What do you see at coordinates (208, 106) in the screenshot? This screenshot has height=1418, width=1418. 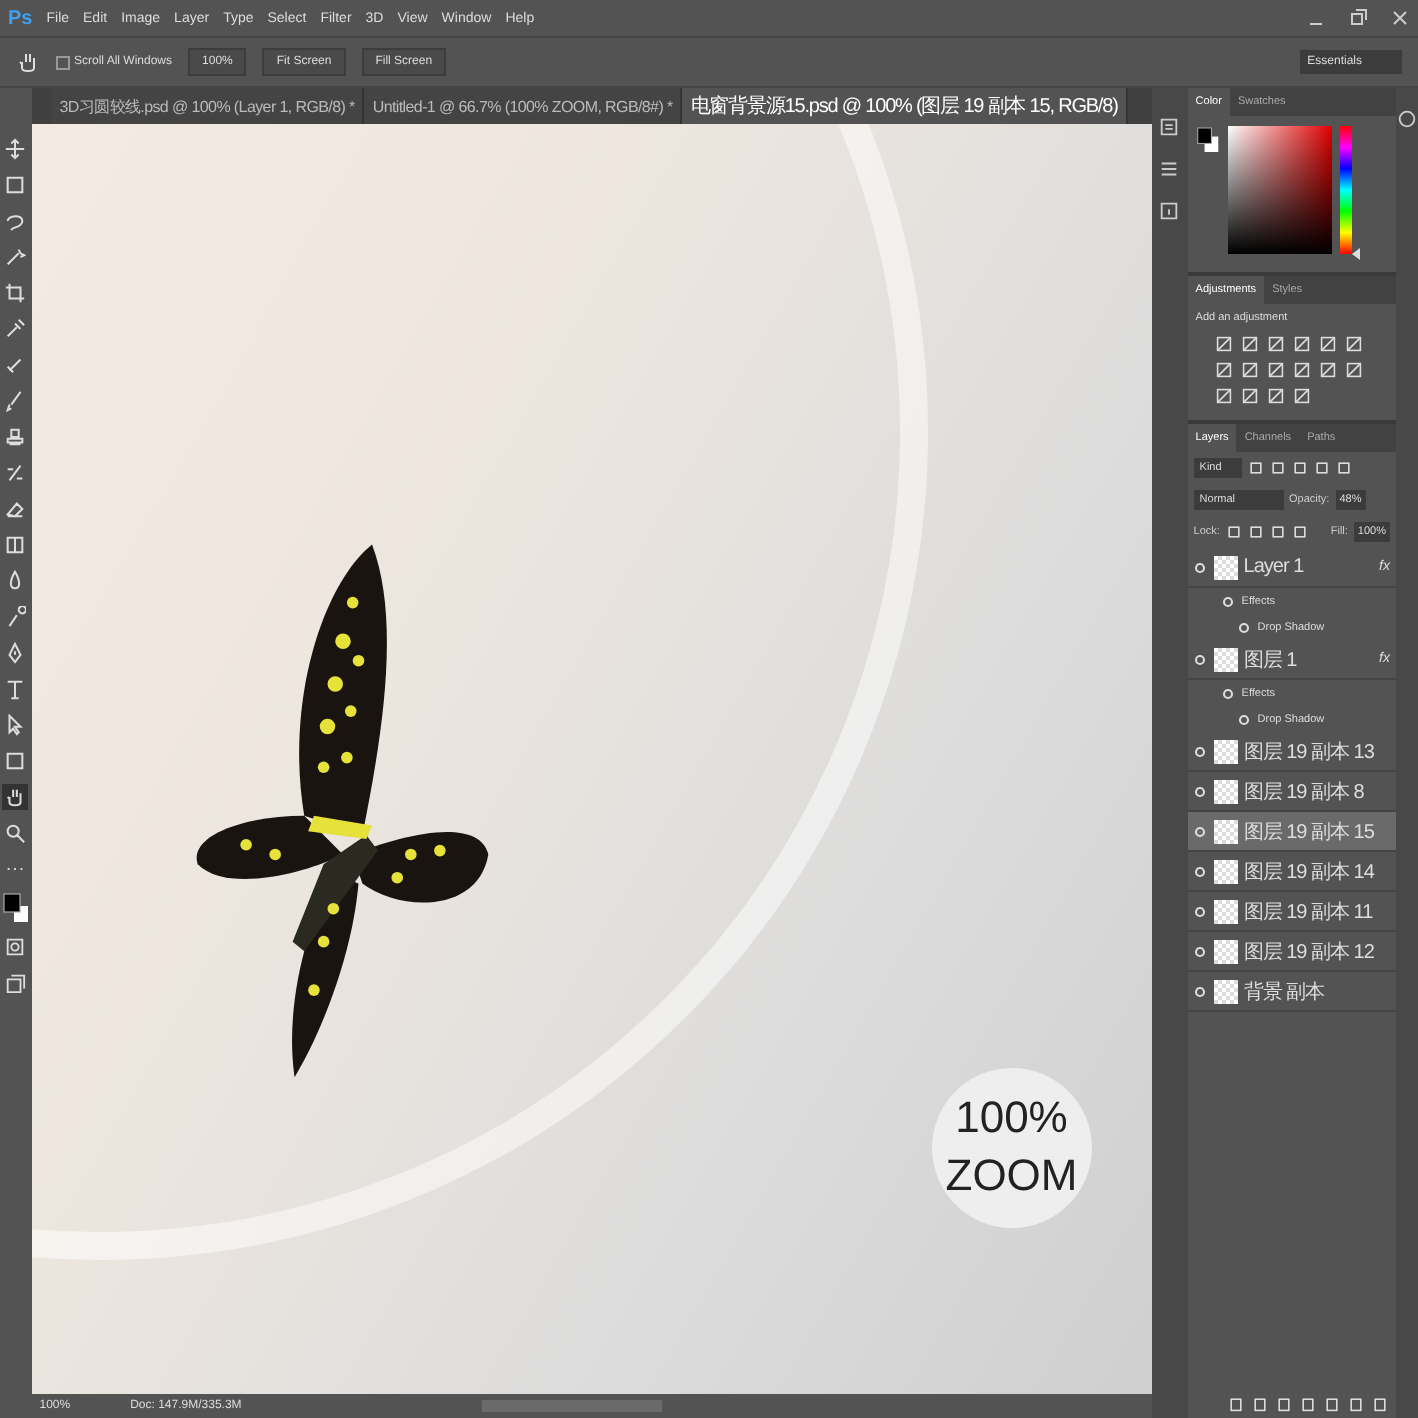 I see `document-tab: 3D习圆较线.psd @ 100% (Layer 1, RGB/8) *` at bounding box center [208, 106].